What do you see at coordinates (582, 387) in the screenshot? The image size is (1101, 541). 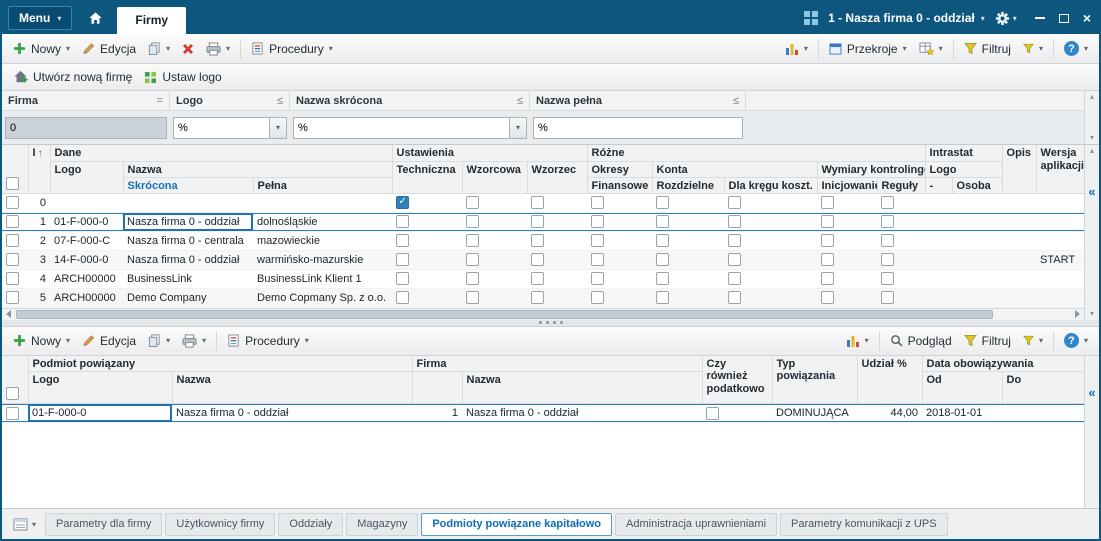 I see `col-header-firma-nazwa: Nazwa` at bounding box center [582, 387].